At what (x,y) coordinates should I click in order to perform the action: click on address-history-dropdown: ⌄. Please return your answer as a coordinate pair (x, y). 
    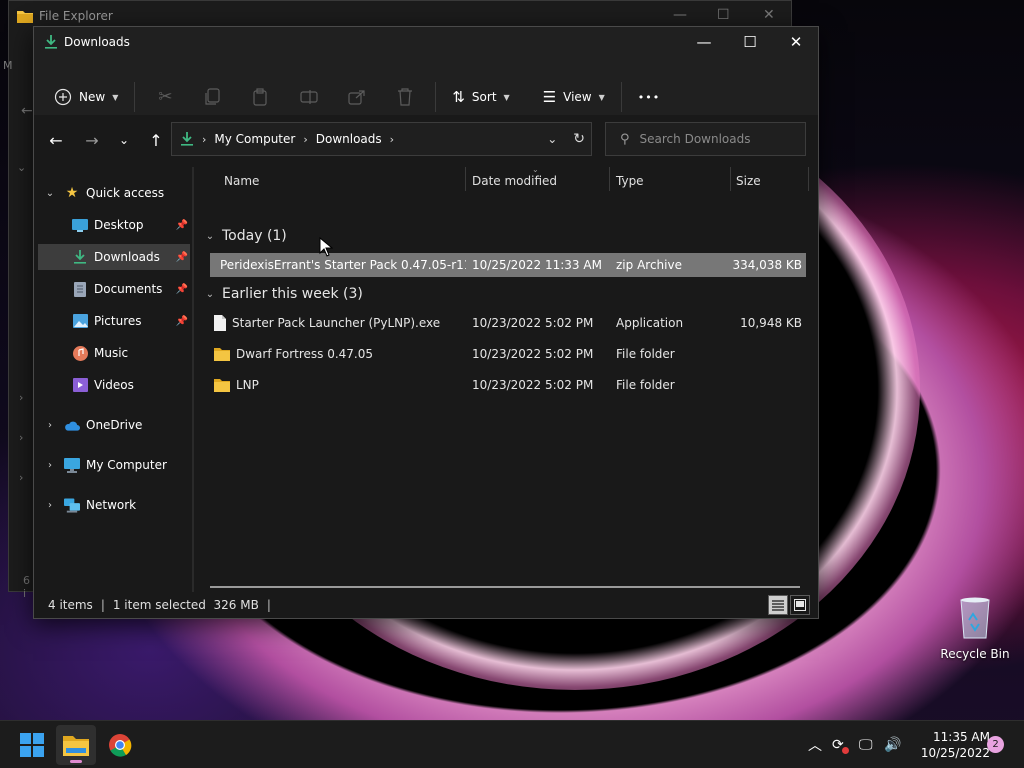
    Looking at the image, I should click on (552, 139).